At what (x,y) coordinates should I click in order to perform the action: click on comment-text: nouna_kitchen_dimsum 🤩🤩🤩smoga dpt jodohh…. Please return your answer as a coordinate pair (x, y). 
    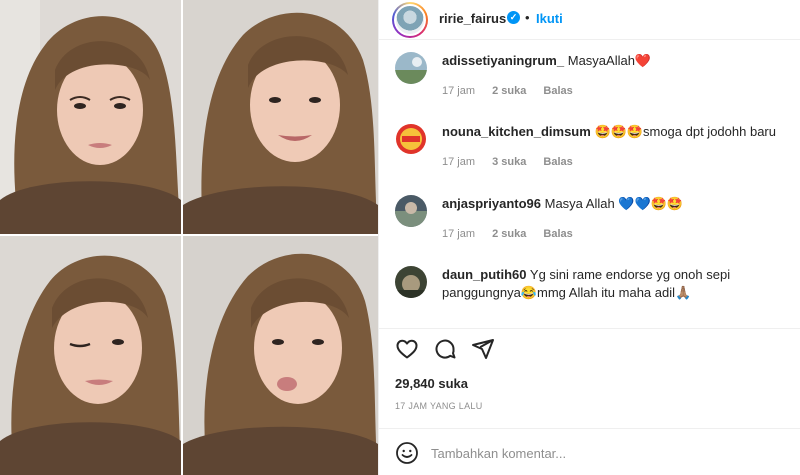
    Looking at the image, I should click on (612, 132).